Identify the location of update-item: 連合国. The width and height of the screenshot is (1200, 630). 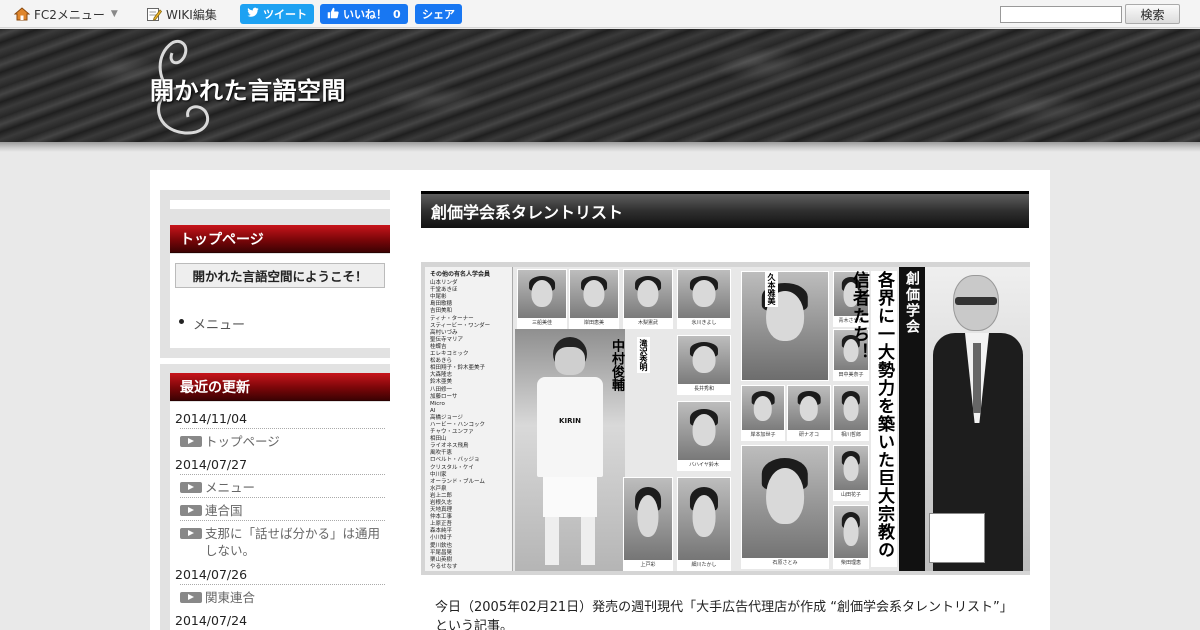
(282, 508).